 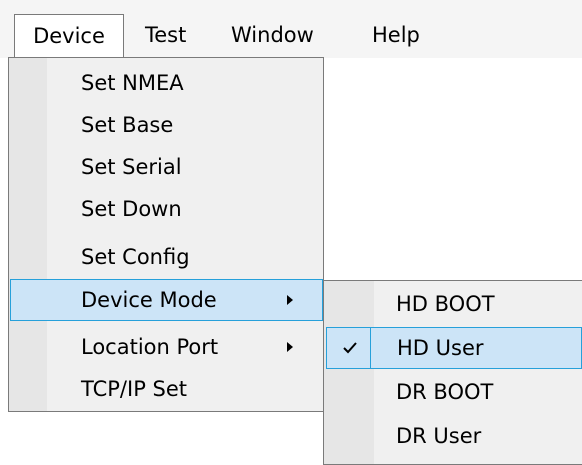 I want to click on menu-bar: Device Test Window Help, so click(x=291, y=29).